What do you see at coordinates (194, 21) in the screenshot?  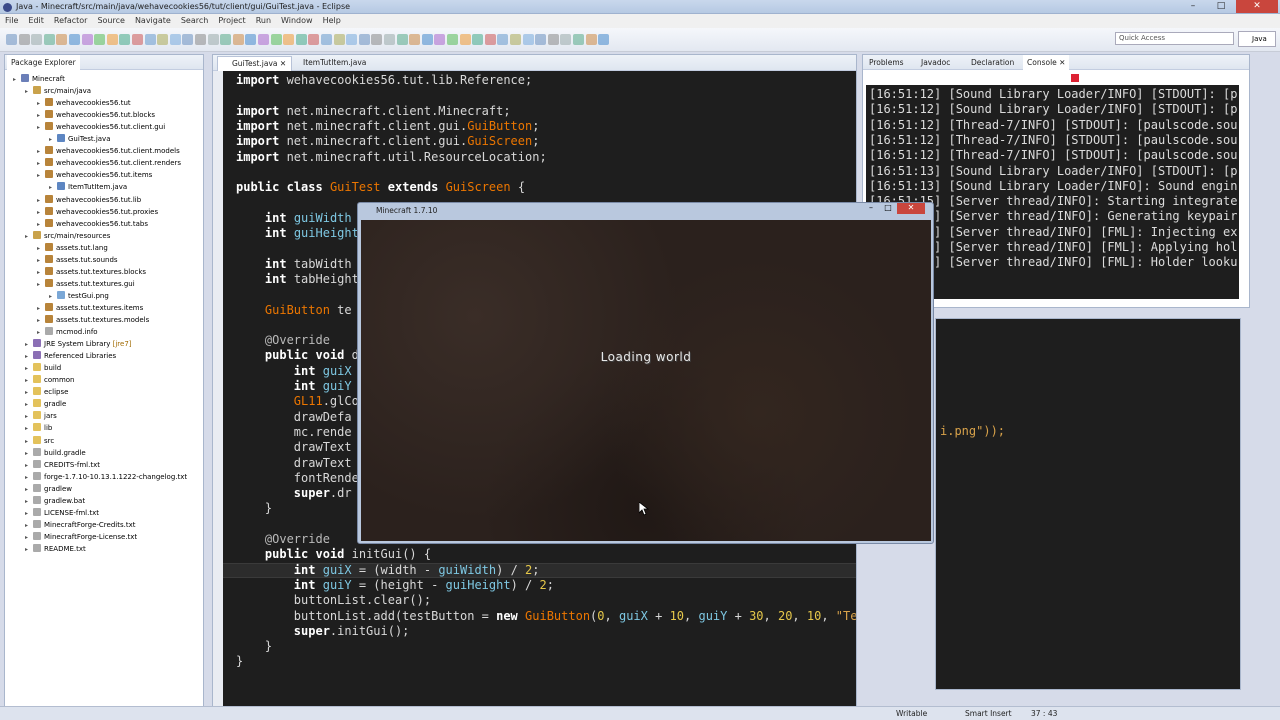 I see `menu-search: Search` at bounding box center [194, 21].